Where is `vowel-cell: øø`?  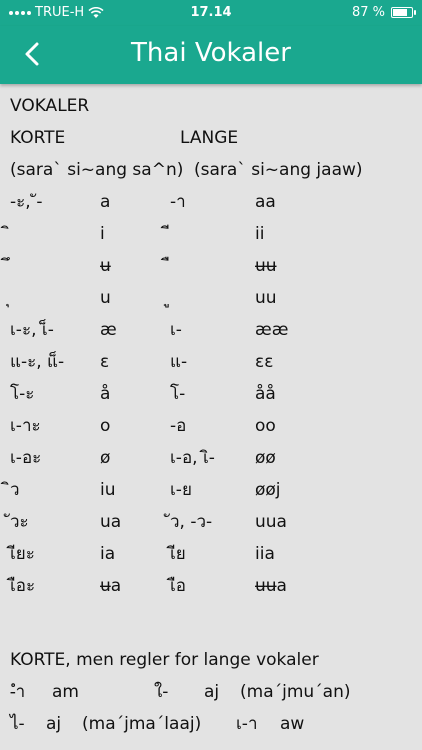 vowel-cell: øø is located at coordinates (265, 458).